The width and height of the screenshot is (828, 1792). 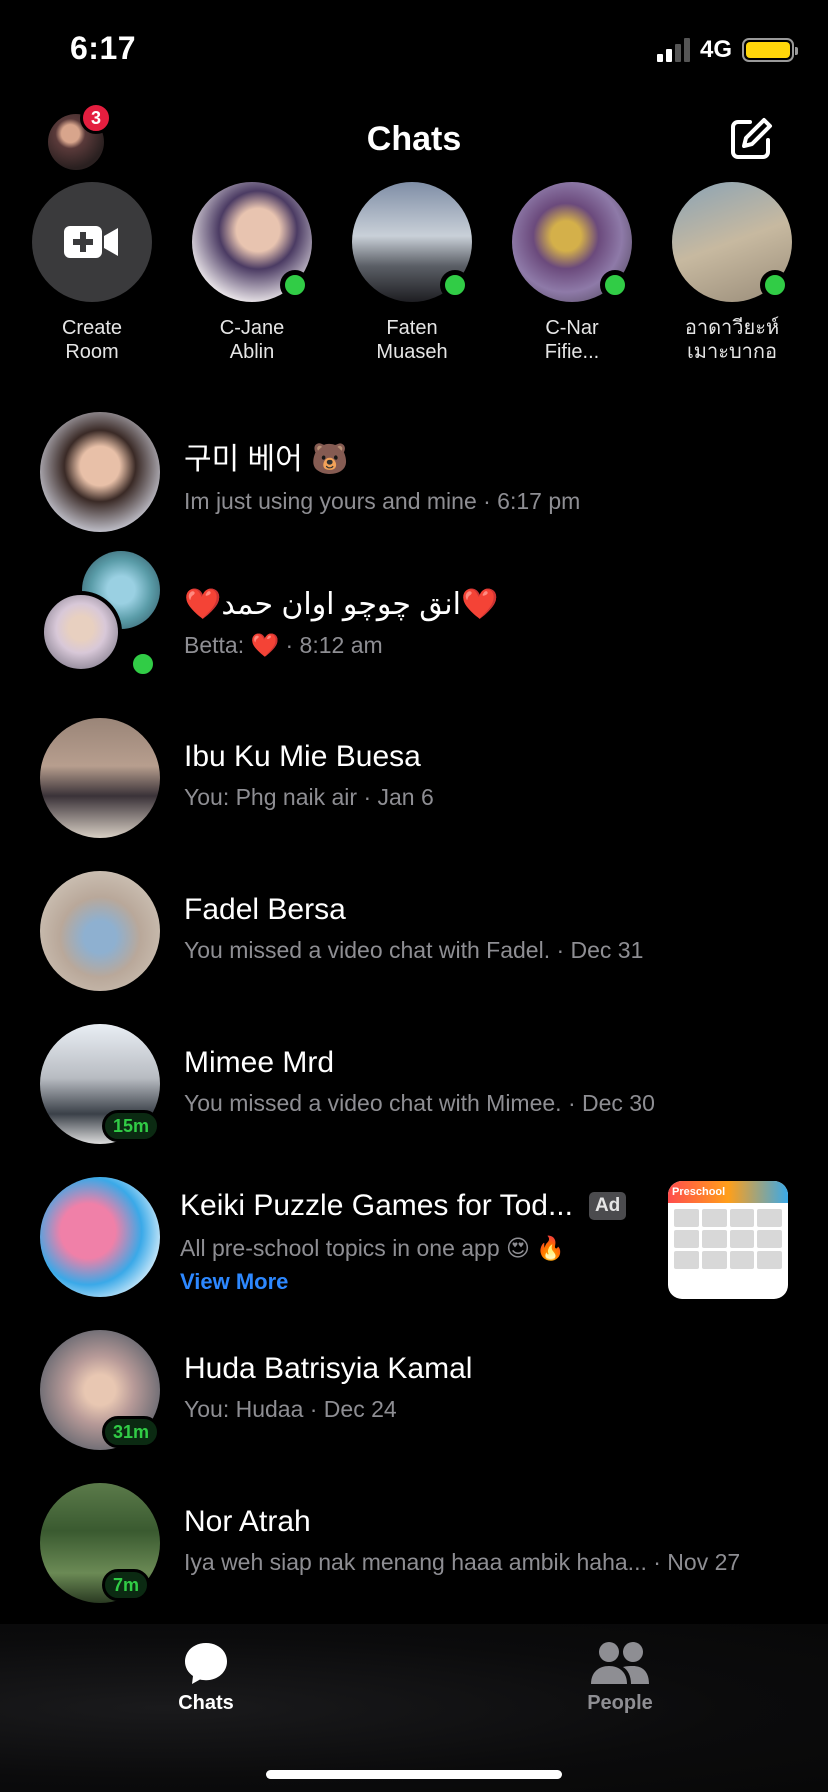 I want to click on status-bar: 6:17 4G, so click(x=414, y=50).